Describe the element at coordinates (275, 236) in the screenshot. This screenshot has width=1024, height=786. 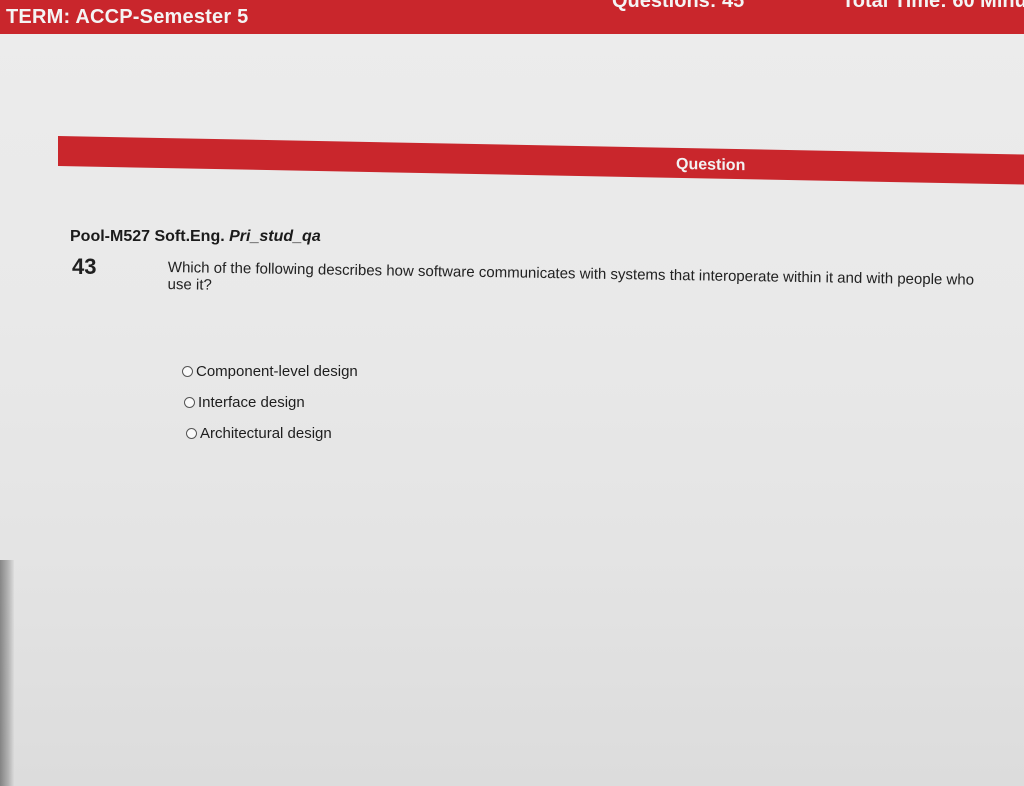
I see `pool-suffix: Pri_stud_qa` at that location.